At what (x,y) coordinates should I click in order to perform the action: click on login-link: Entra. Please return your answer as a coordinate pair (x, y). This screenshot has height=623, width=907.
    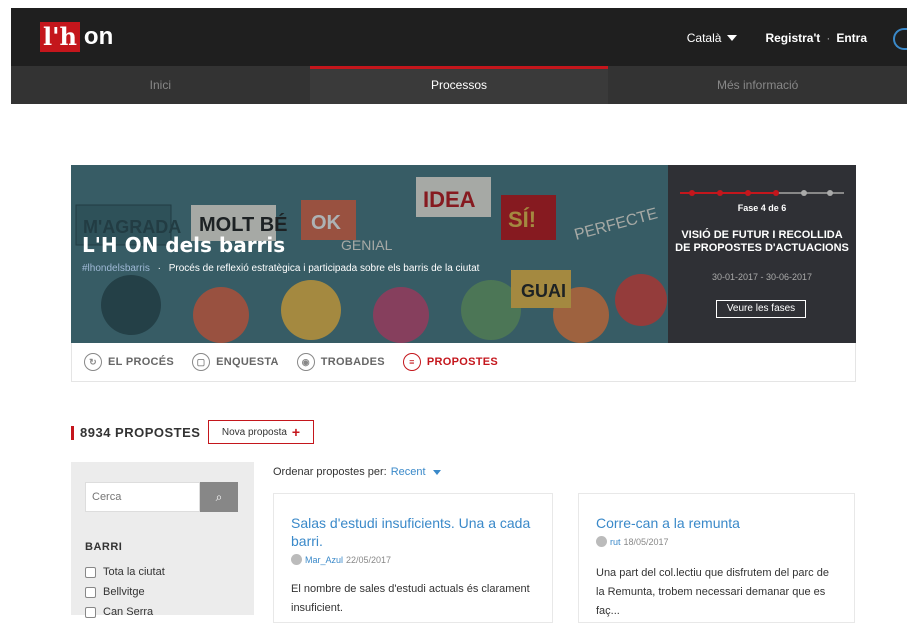
    Looking at the image, I should click on (851, 38).